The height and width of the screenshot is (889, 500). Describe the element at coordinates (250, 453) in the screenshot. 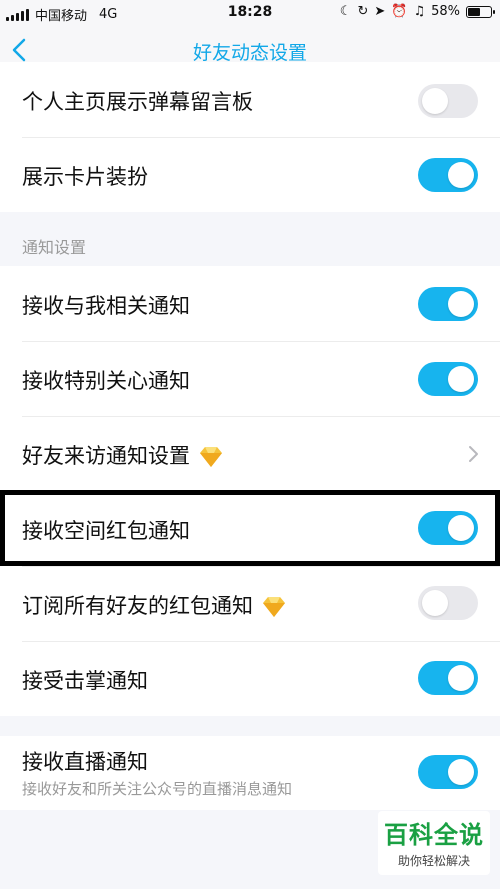

I see `setting-row-visitor-notify: 好友来访通知设置` at that location.